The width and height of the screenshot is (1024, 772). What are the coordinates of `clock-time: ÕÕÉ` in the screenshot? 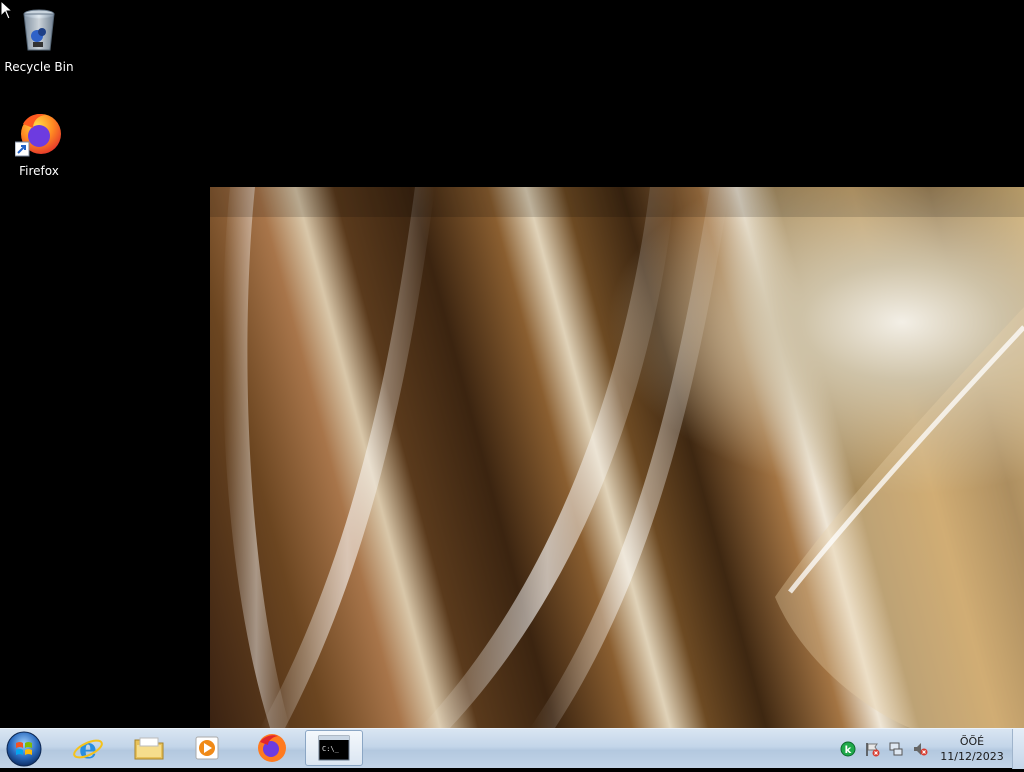 It's located at (972, 741).